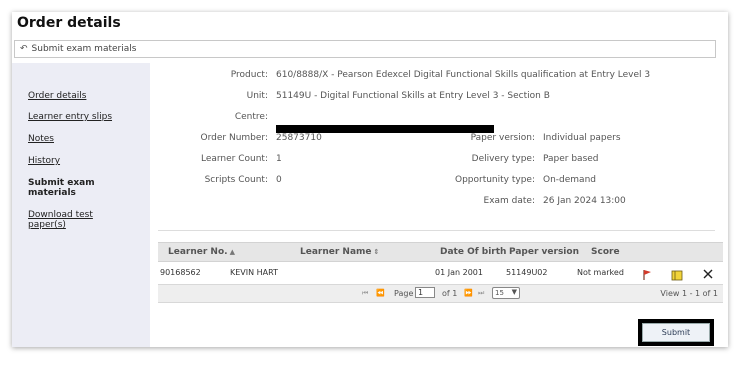 This screenshot has width=745, height=365. I want to click on last-page-icon: ⏭, so click(481, 293).